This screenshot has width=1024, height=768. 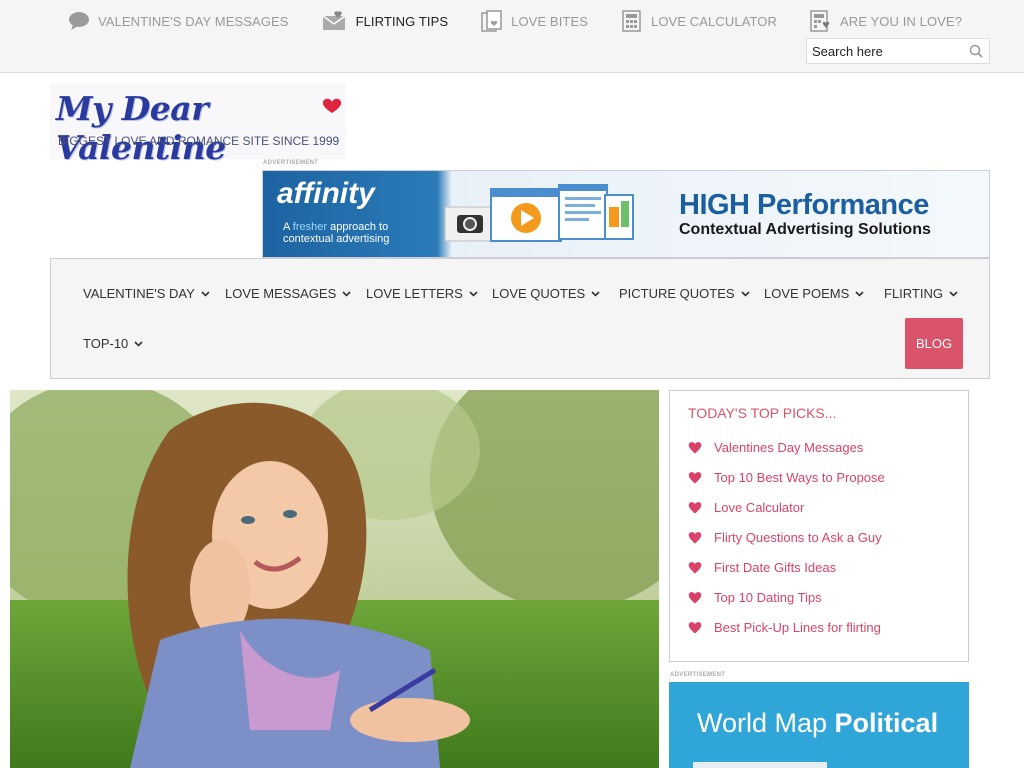 I want to click on nav-label: LOVE LETTERS, so click(x=414, y=293).